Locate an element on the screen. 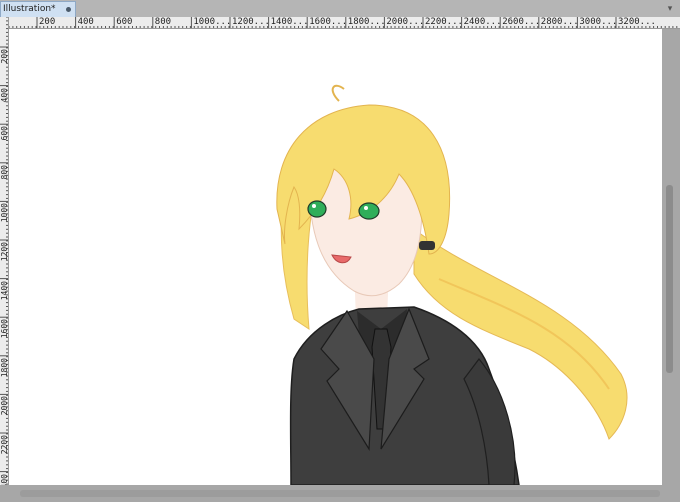 This screenshot has width=680, height=502. panel-collapse-icon: ▾ is located at coordinates (670, 9).